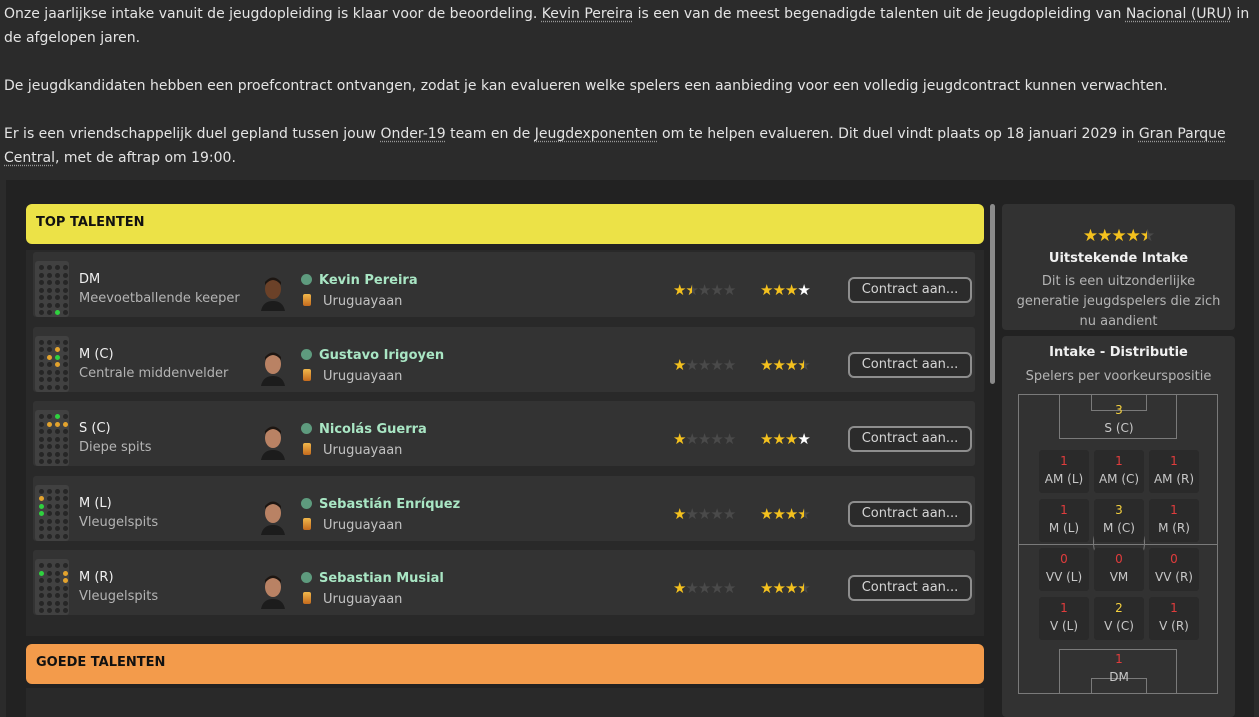 The height and width of the screenshot is (717, 1259). Describe the element at coordinates (992, 294) in the screenshot. I see `list-scrollbar` at that location.